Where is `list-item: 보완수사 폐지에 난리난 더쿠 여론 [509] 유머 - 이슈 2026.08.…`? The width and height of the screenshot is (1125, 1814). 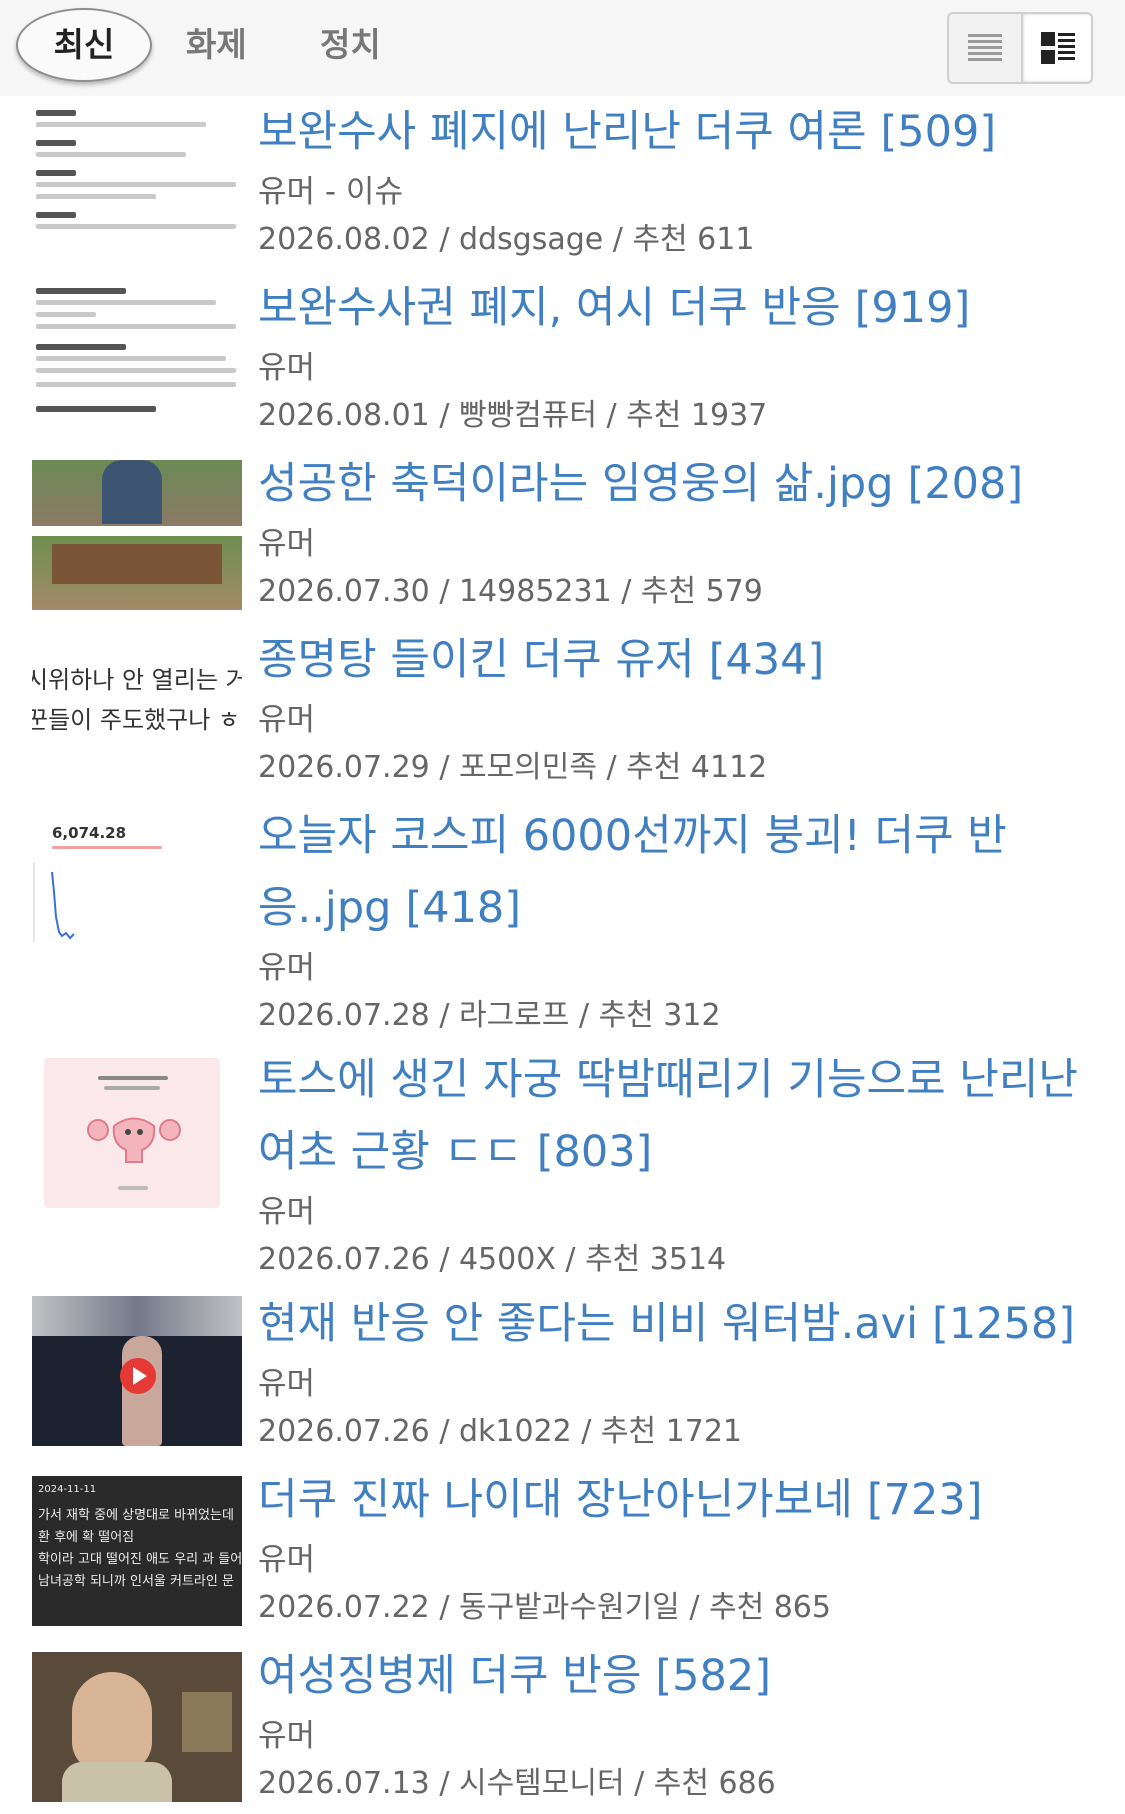 list-item: 보완수사 폐지에 난리난 더쿠 여론 [509] 유머 - 이슈 2026.08.… is located at coordinates (562, 184).